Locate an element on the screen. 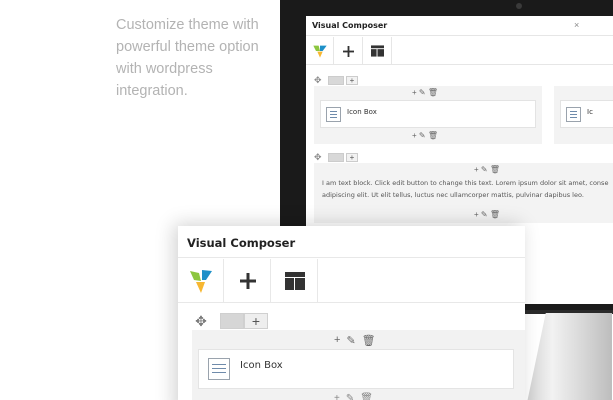 Image resolution: width=613 pixels, height=400 pixels. back-text-actions: + ✎ 🗑 is located at coordinates (487, 169).